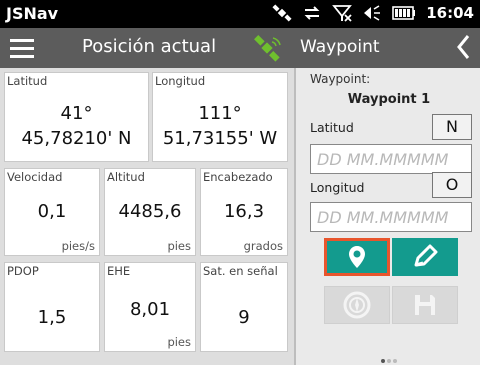  I want to click on longitude-tile: Longitud 111° 51,73155' W, so click(220, 117).